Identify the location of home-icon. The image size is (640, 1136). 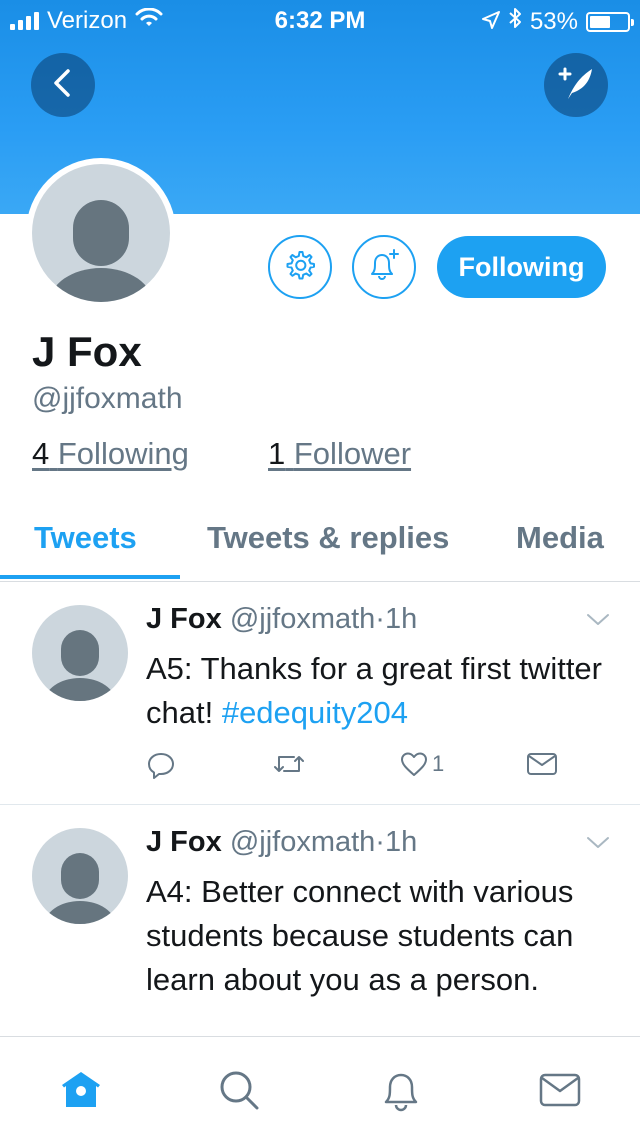
(81, 1089).